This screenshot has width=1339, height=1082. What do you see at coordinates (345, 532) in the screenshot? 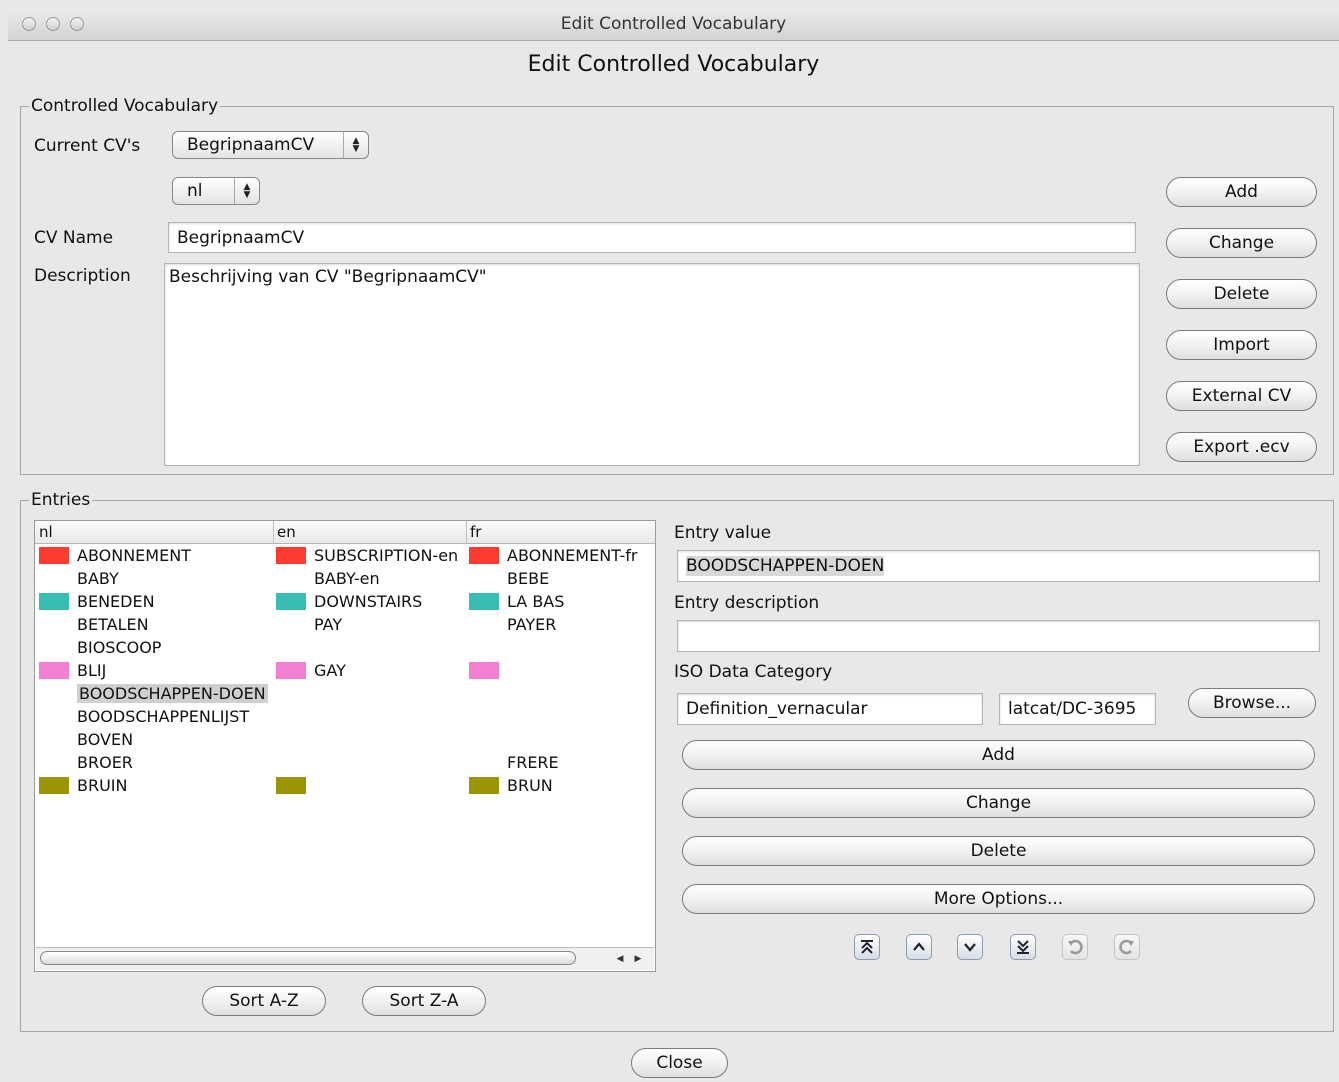
I see `table-header: nl en fr` at bounding box center [345, 532].